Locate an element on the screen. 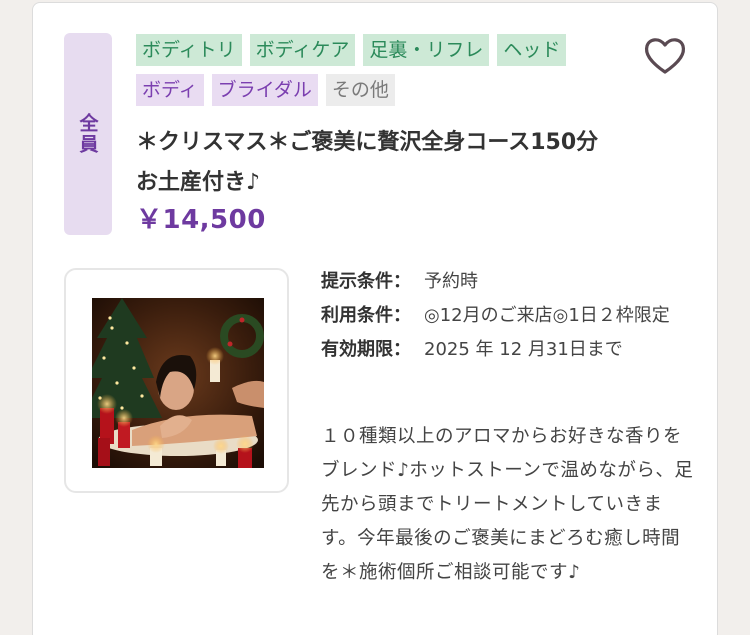 The image size is (750, 635). coupon-price: ￥14,500 is located at coordinates (201, 220).